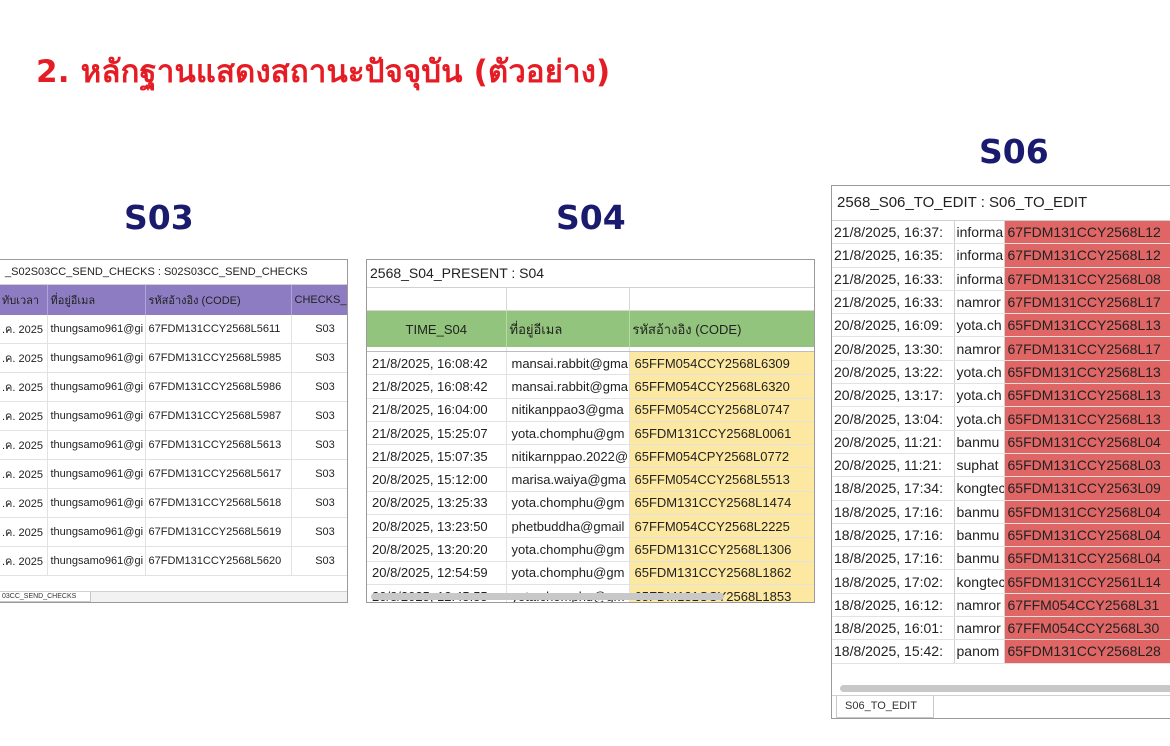  What do you see at coordinates (893, 651) in the screenshot?
I see `table-cell: 18/8/2025, 15:42:` at bounding box center [893, 651].